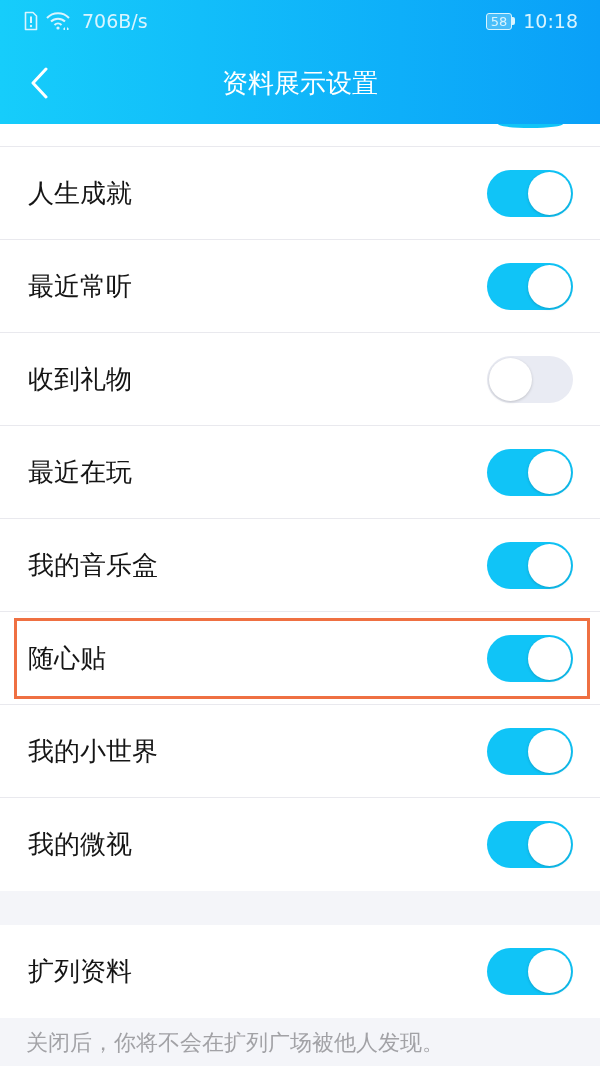 Image resolution: width=600 pixels, height=1066 pixels. Describe the element at coordinates (80, 193) in the screenshot. I see `setting-label: 人生成就` at that location.